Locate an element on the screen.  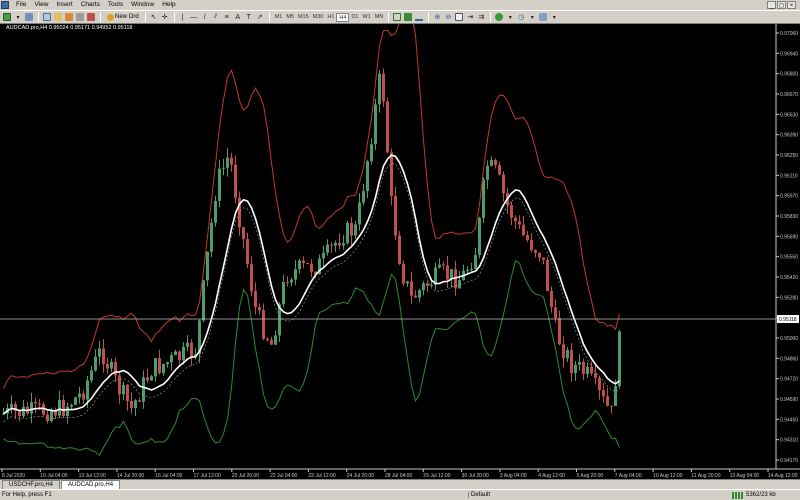
zoom-out-button: ⊖ is located at coordinates (448, 17).